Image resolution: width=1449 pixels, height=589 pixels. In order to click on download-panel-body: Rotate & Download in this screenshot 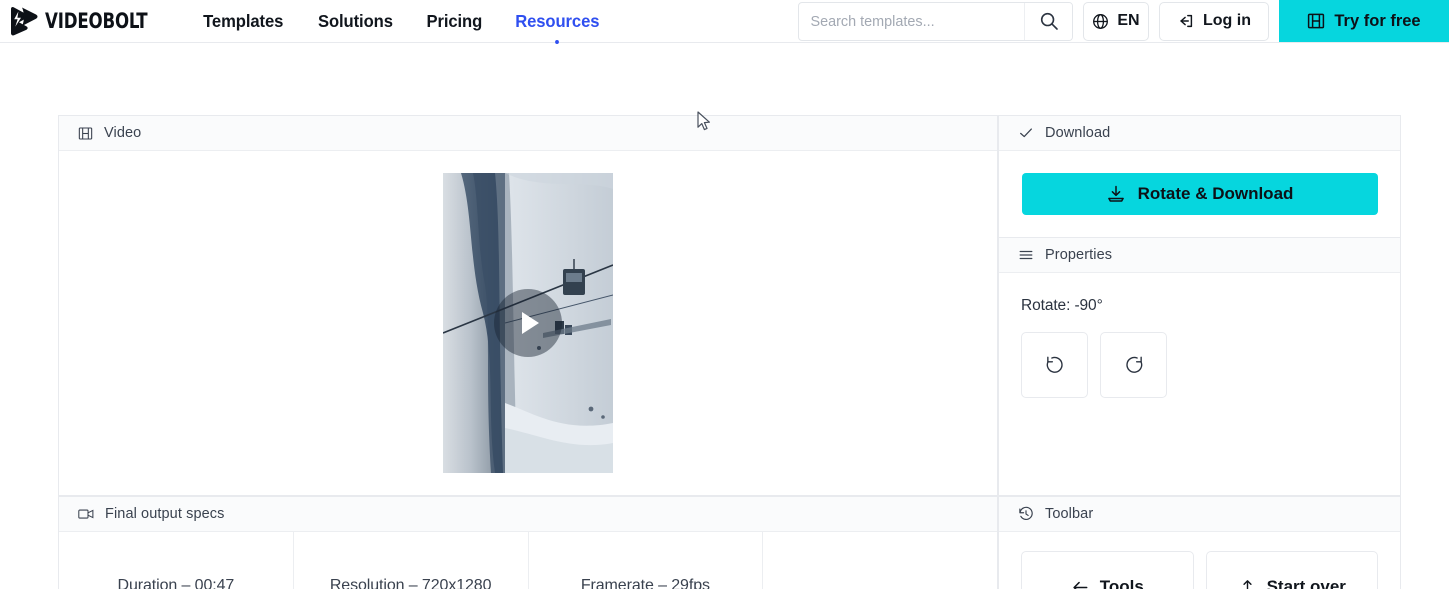, I will do `click(1199, 194)`.